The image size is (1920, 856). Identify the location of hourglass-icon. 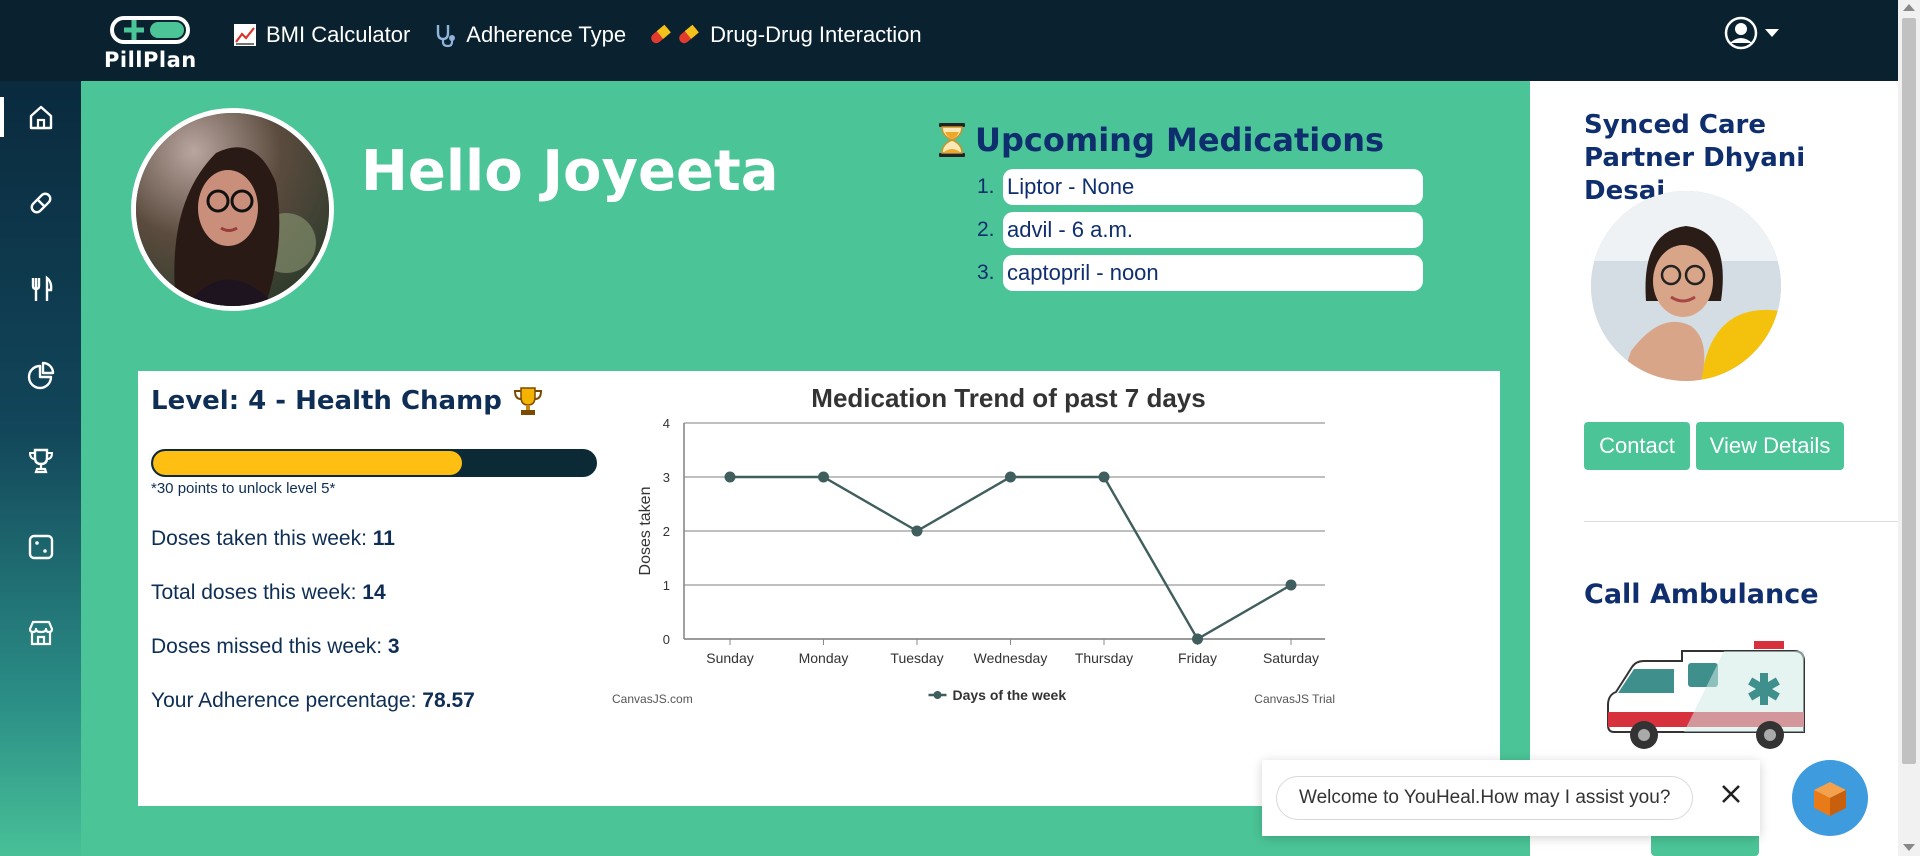
(952, 140).